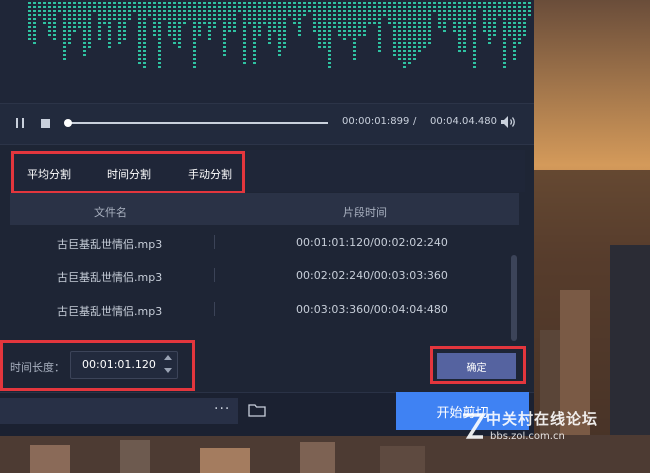 The width and height of the screenshot is (650, 473). I want to click on output-path-field, so click(119, 411).